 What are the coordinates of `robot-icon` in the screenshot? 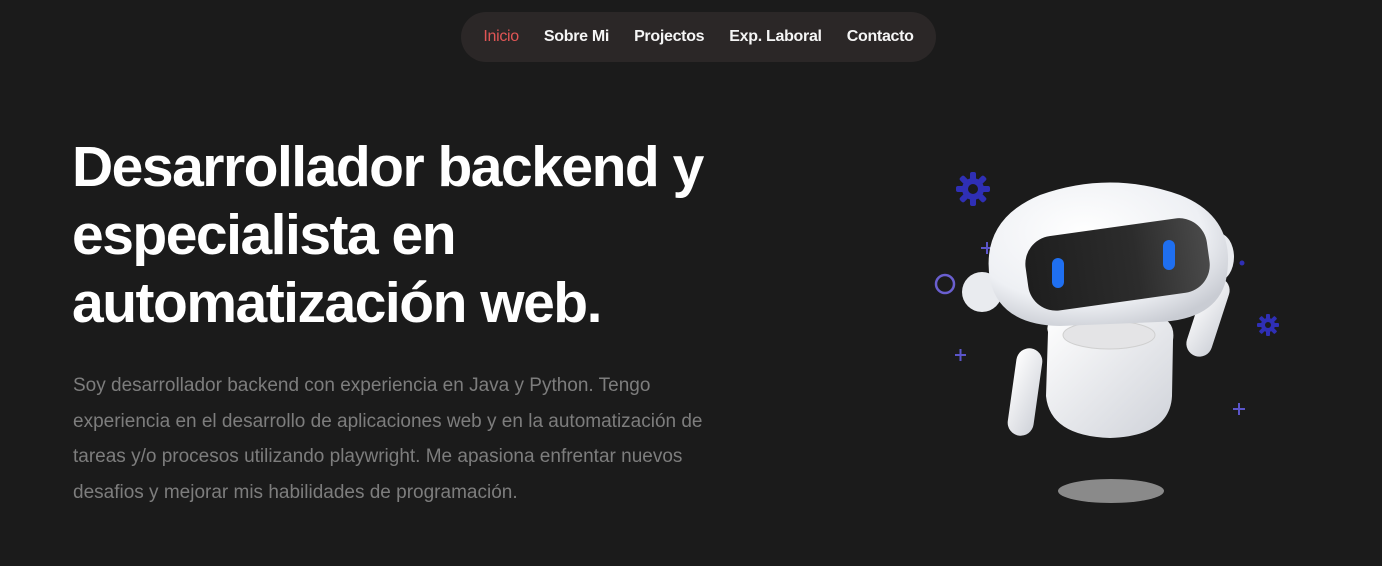 It's located at (1106, 337).